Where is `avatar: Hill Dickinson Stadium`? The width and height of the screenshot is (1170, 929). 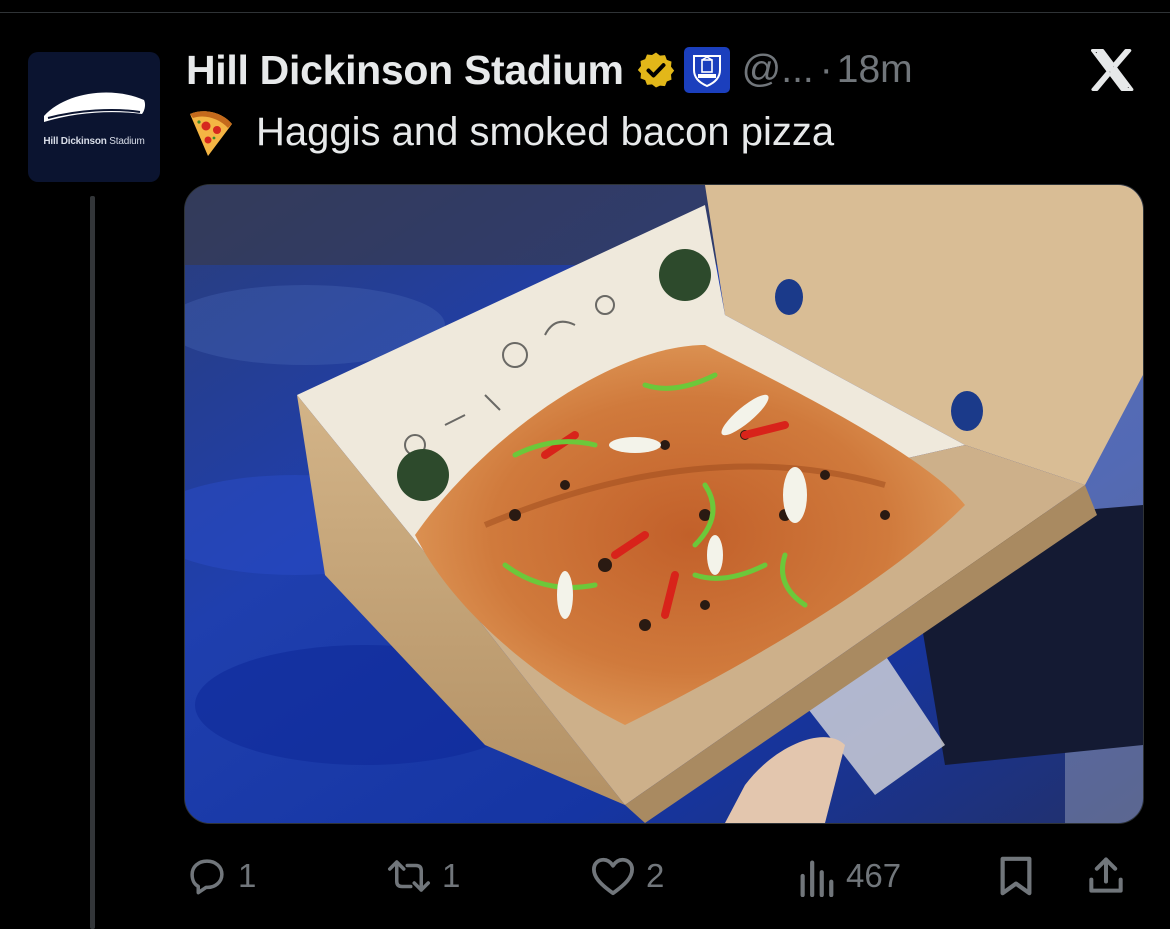
avatar: Hill Dickinson Stadium is located at coordinates (94, 117).